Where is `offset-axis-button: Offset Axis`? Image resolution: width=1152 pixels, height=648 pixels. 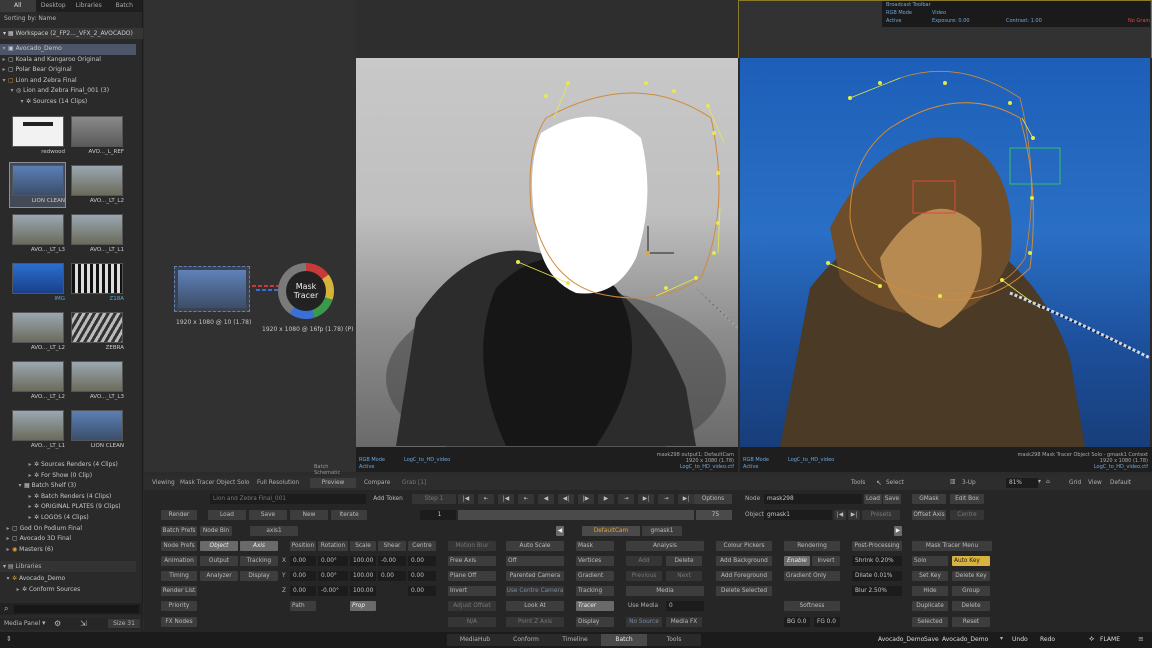
offset-axis-button: Offset Axis is located at coordinates (929, 515).